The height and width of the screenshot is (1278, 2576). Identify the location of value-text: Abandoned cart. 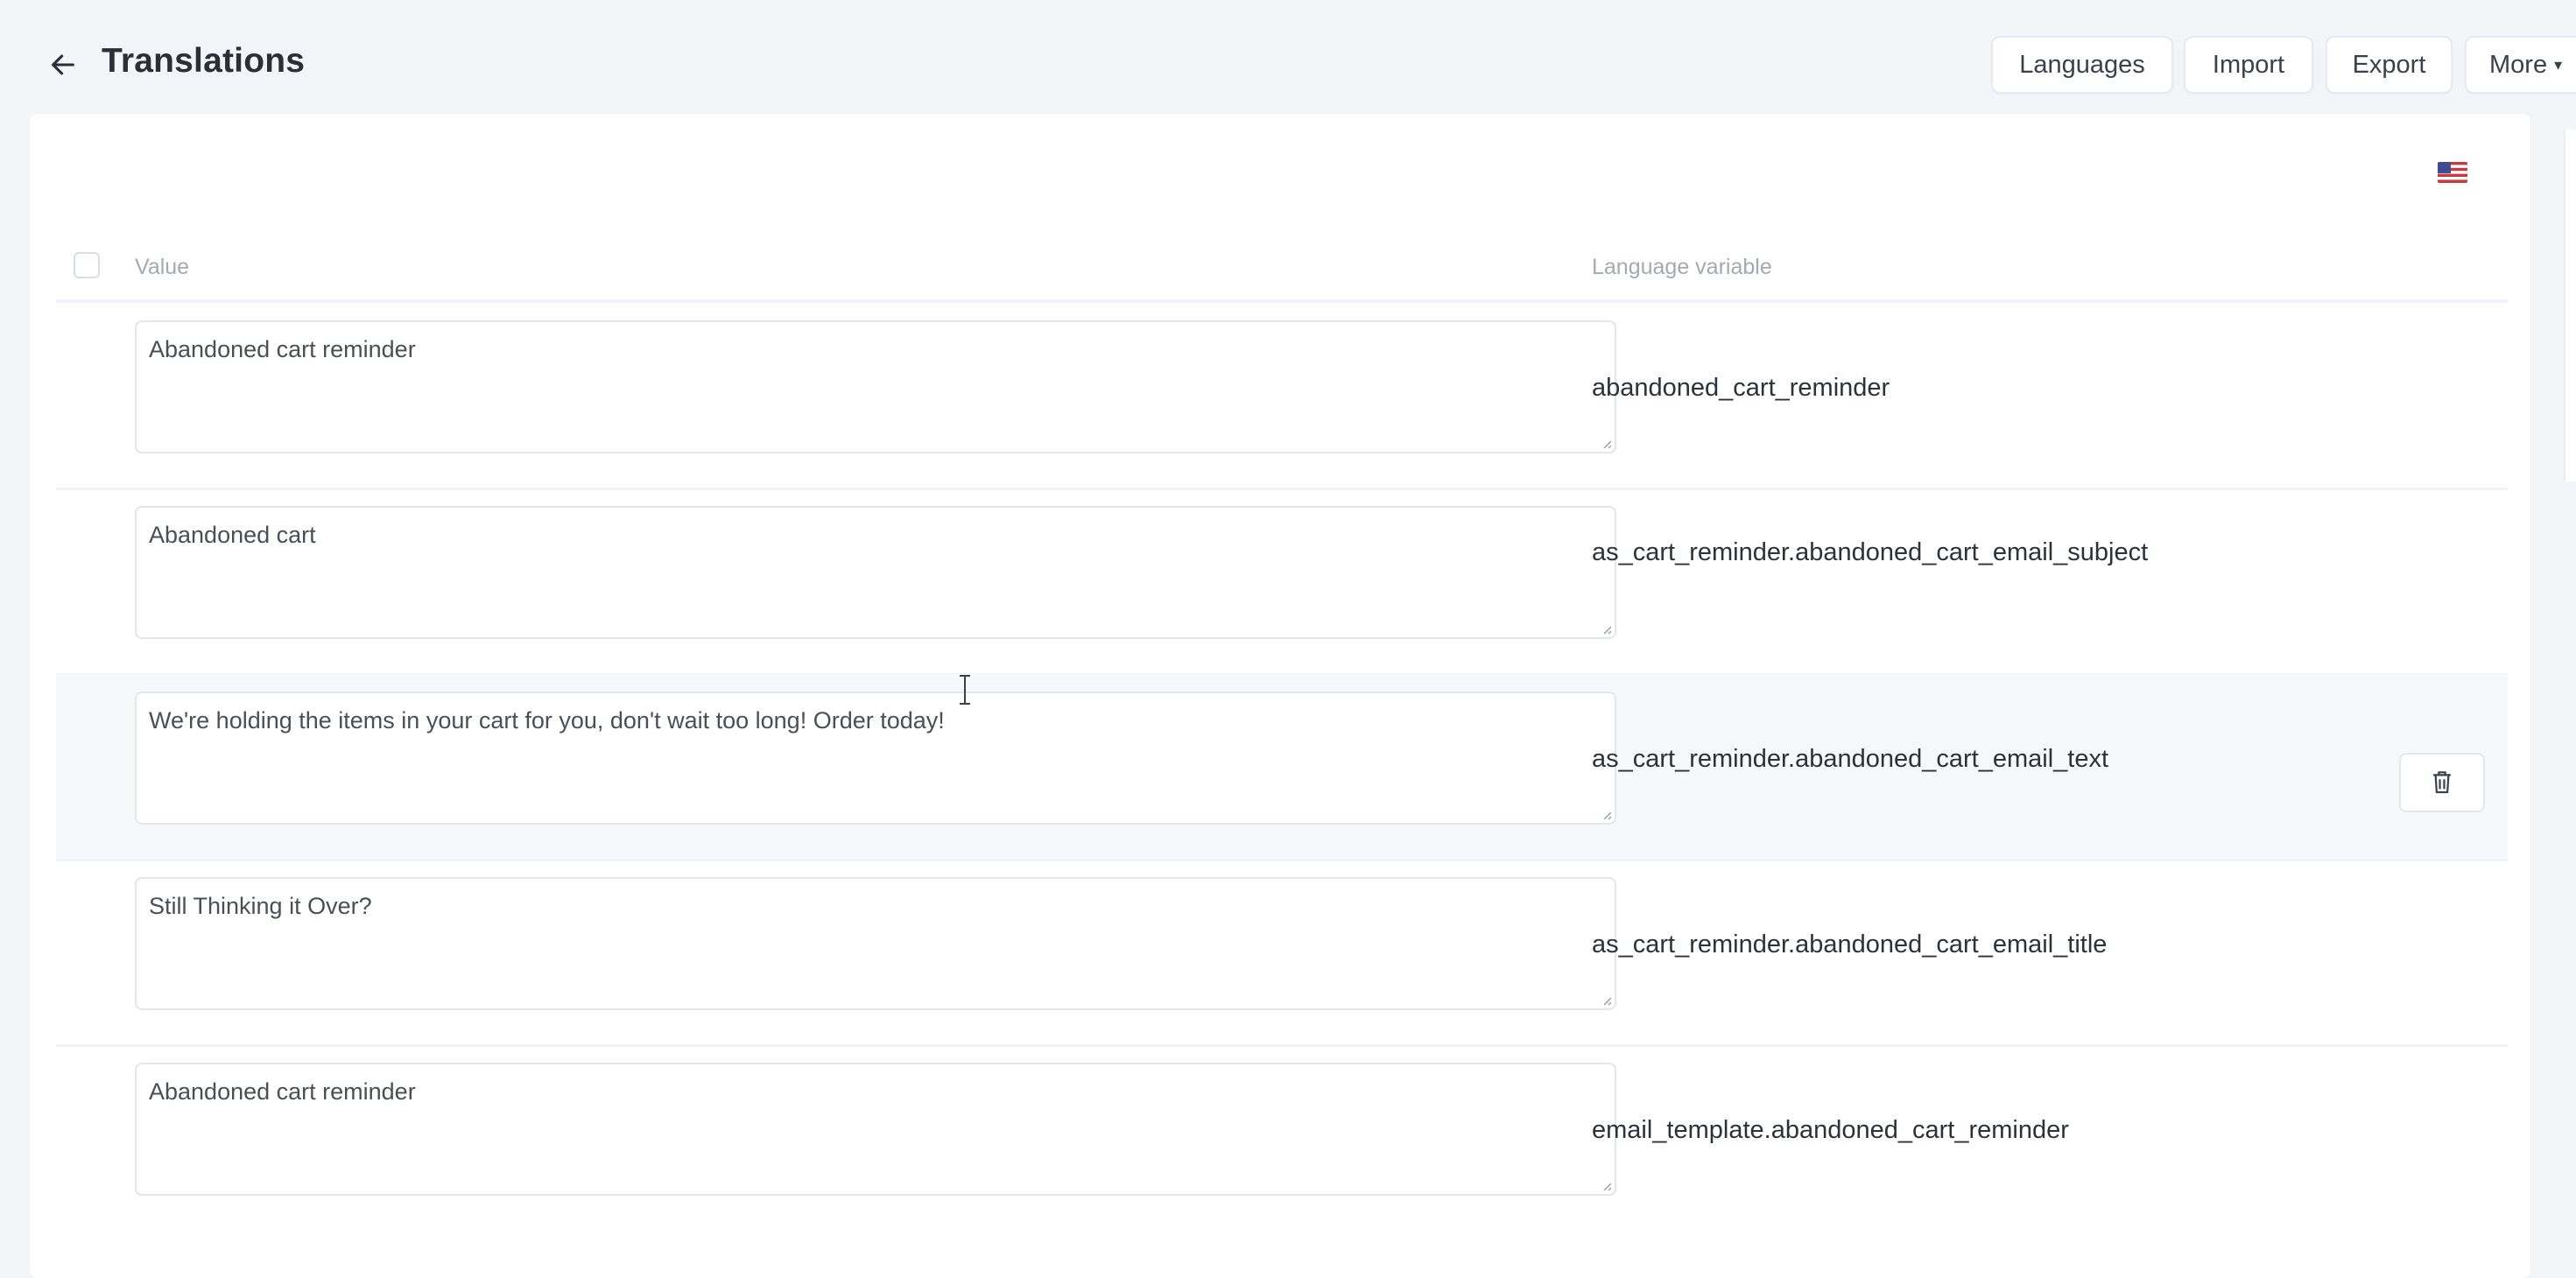
(232, 535).